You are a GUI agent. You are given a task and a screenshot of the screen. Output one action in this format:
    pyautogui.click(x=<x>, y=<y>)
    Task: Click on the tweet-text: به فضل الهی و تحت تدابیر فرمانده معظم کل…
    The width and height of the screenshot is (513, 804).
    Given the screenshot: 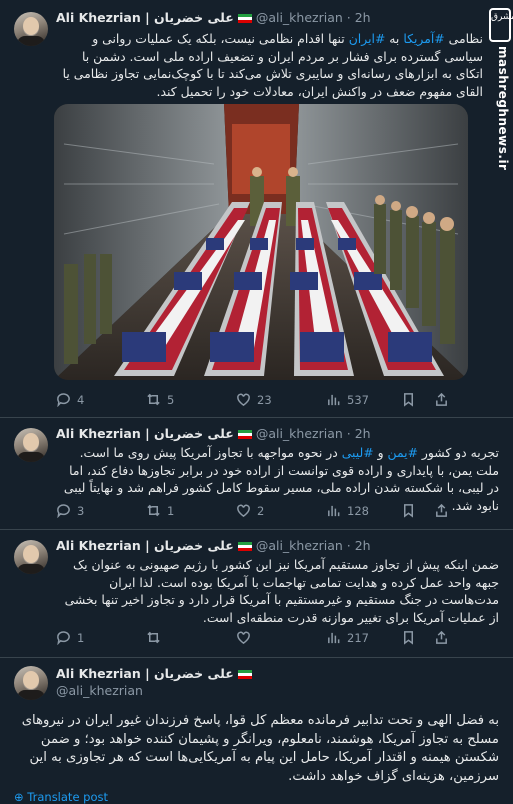 What is the action you would take?
    pyautogui.click(x=260, y=748)
    